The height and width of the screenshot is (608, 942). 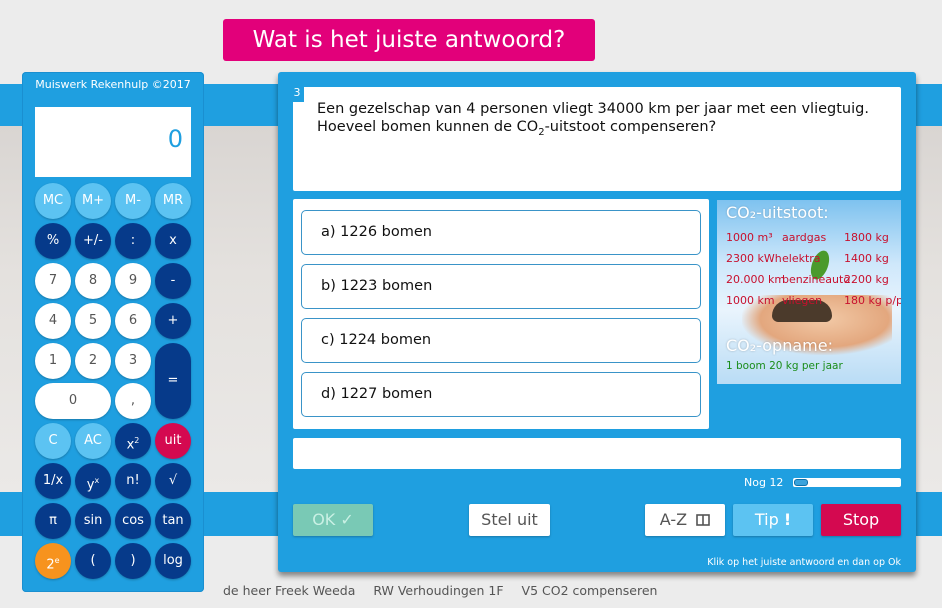 I want to click on key-comma: ,, so click(x=133, y=401).